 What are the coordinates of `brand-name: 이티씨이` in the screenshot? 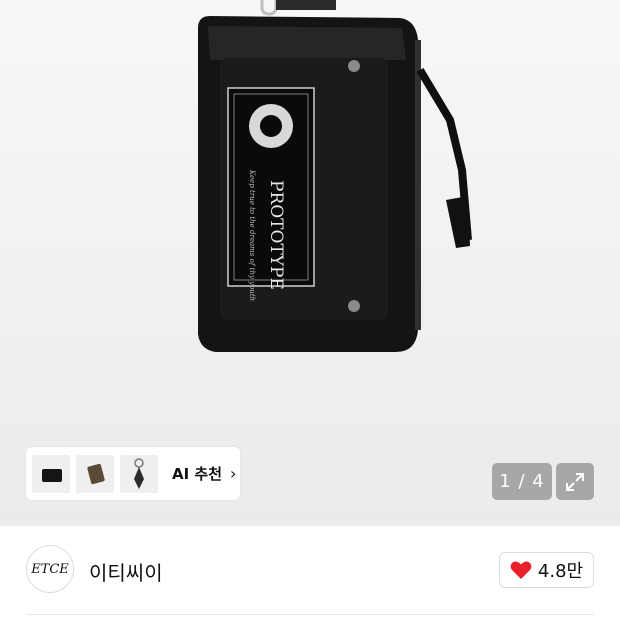 It's located at (126, 571).